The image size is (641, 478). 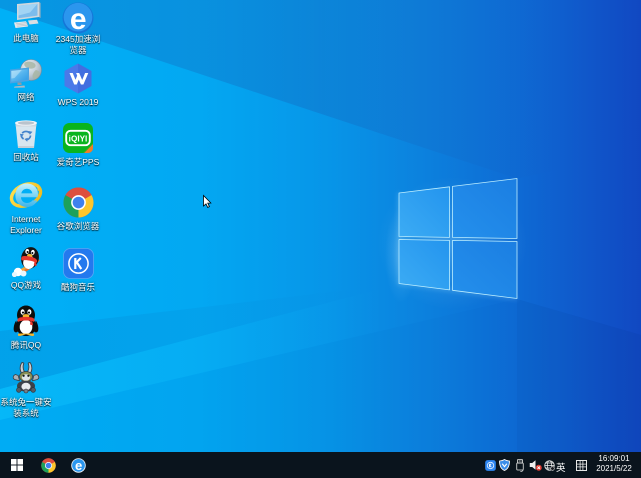 I want to click on svg-text: iQIYI, so click(x=78, y=139).